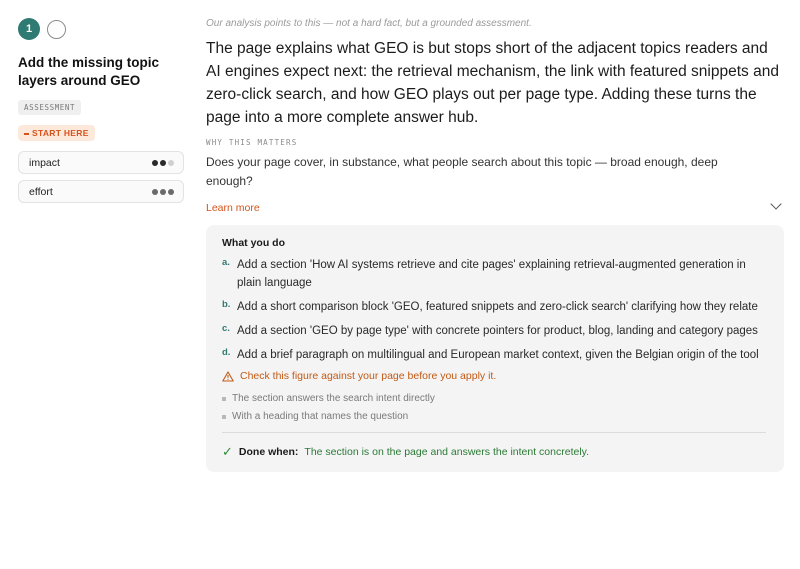 The image size is (800, 569). I want to click on meter-label-effort: effort, so click(41, 191).